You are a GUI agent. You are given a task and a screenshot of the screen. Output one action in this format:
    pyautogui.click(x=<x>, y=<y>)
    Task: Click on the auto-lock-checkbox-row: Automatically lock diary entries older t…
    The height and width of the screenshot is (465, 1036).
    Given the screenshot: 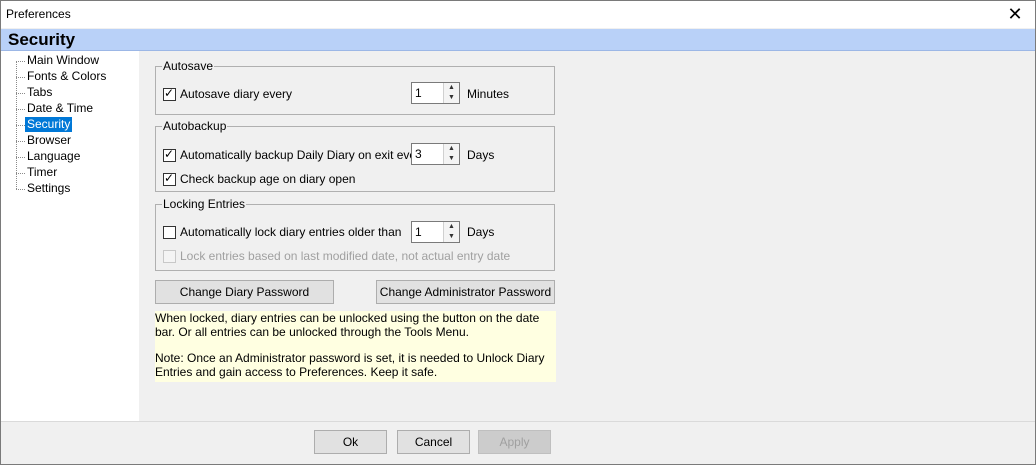 What is the action you would take?
    pyautogui.click(x=282, y=232)
    